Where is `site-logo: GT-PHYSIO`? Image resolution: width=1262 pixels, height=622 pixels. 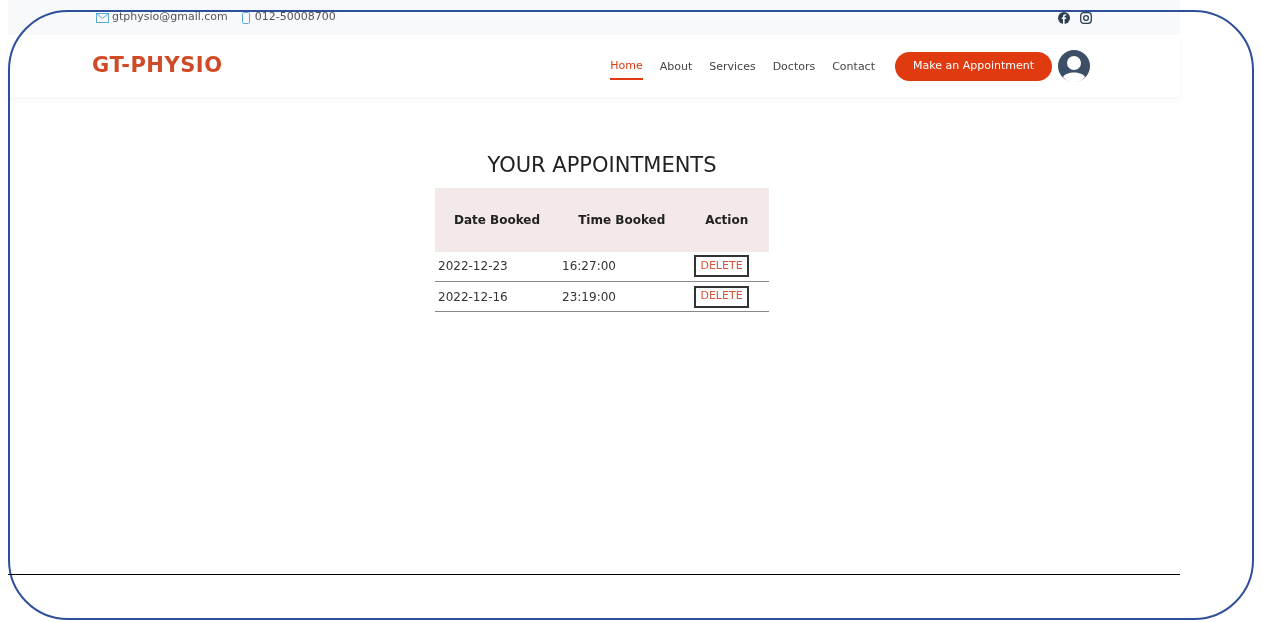 site-logo: GT-PHYSIO is located at coordinates (157, 66).